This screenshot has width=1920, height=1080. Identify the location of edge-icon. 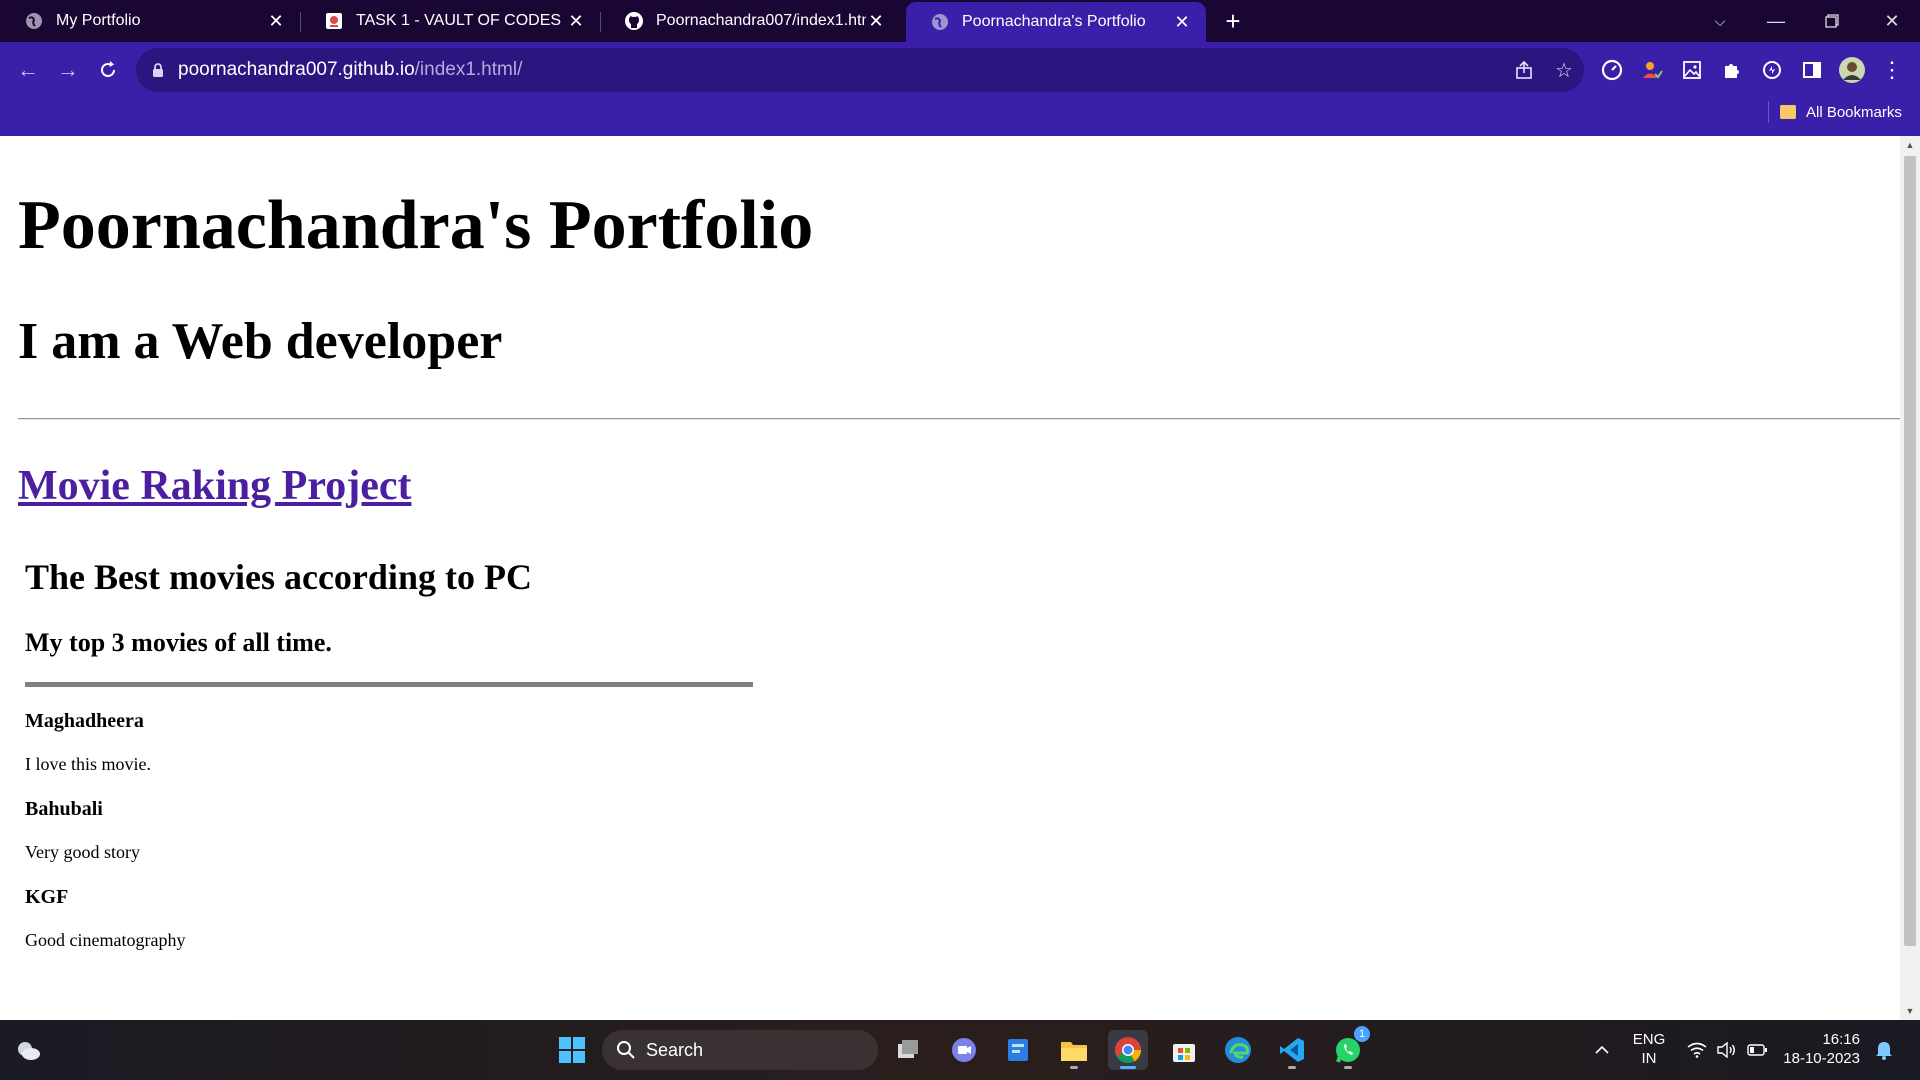
(1238, 1050).